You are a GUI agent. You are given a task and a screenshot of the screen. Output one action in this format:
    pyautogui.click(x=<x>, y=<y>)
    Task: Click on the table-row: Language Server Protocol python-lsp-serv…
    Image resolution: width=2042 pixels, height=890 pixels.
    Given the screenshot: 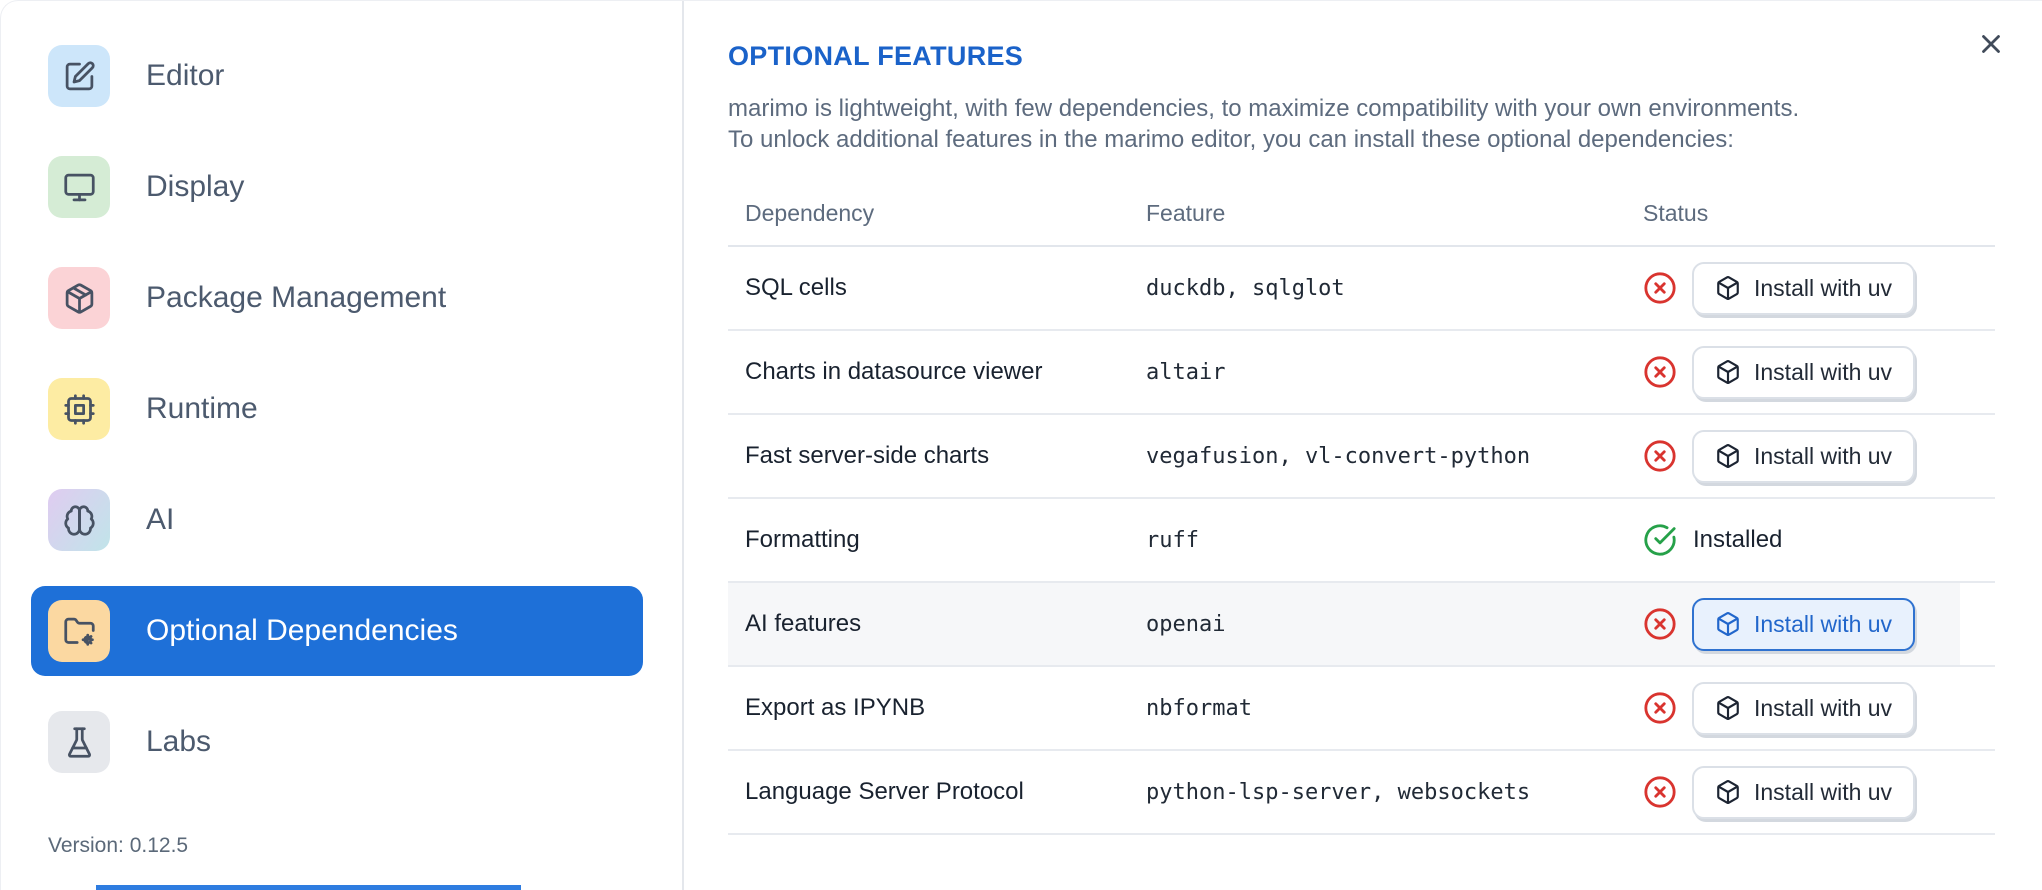 What is the action you would take?
    pyautogui.click(x=1361, y=793)
    